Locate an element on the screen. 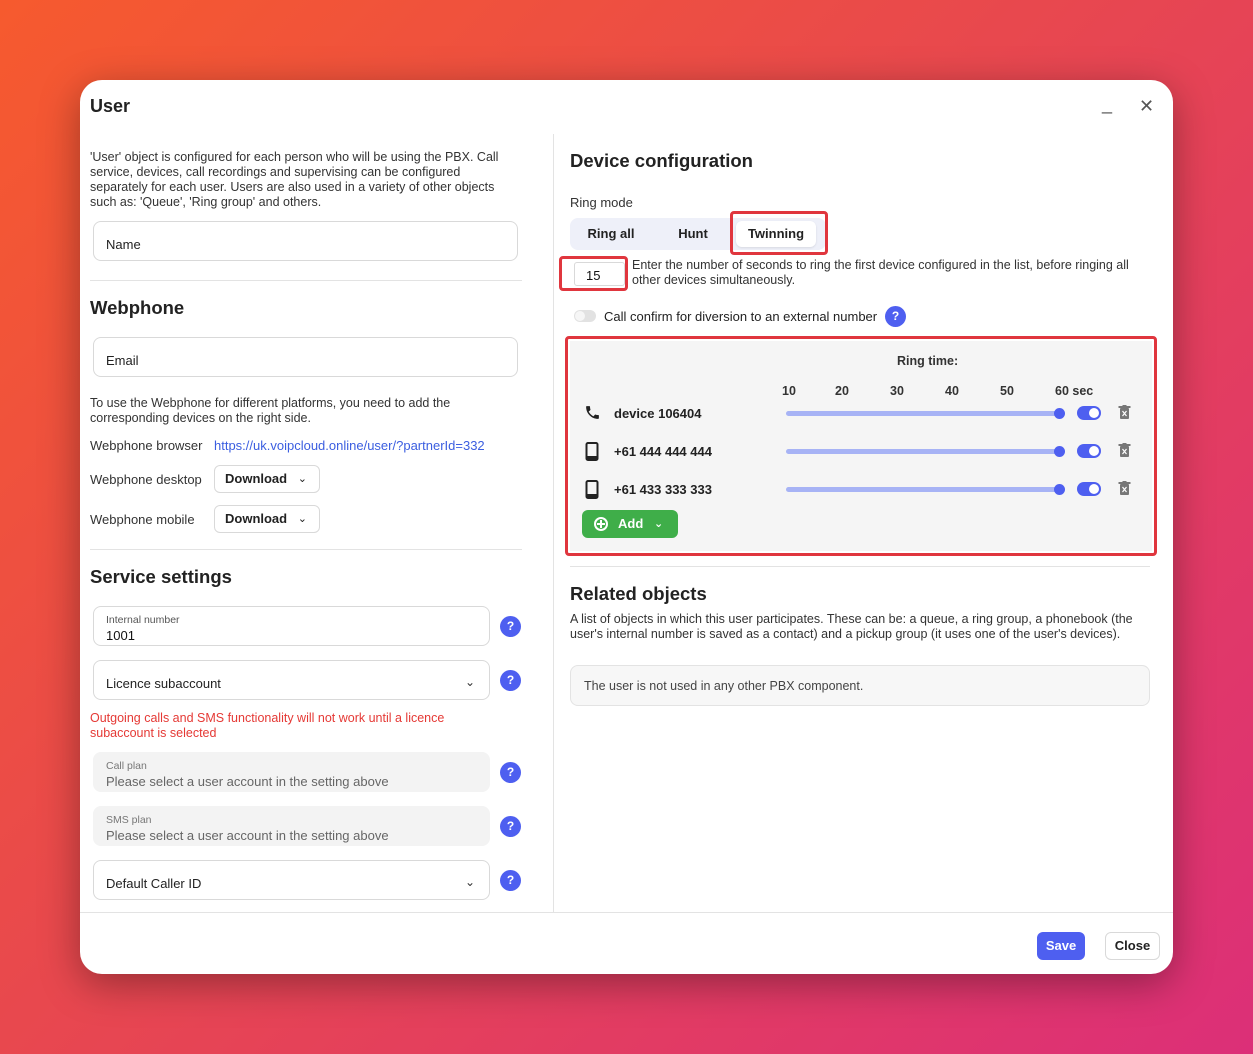  ring-time-tick: 10 is located at coordinates (789, 391).